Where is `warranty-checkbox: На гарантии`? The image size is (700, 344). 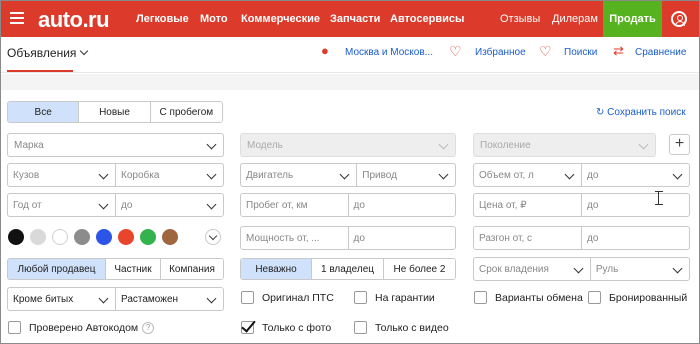
warranty-checkbox: На гарантии is located at coordinates (394, 297).